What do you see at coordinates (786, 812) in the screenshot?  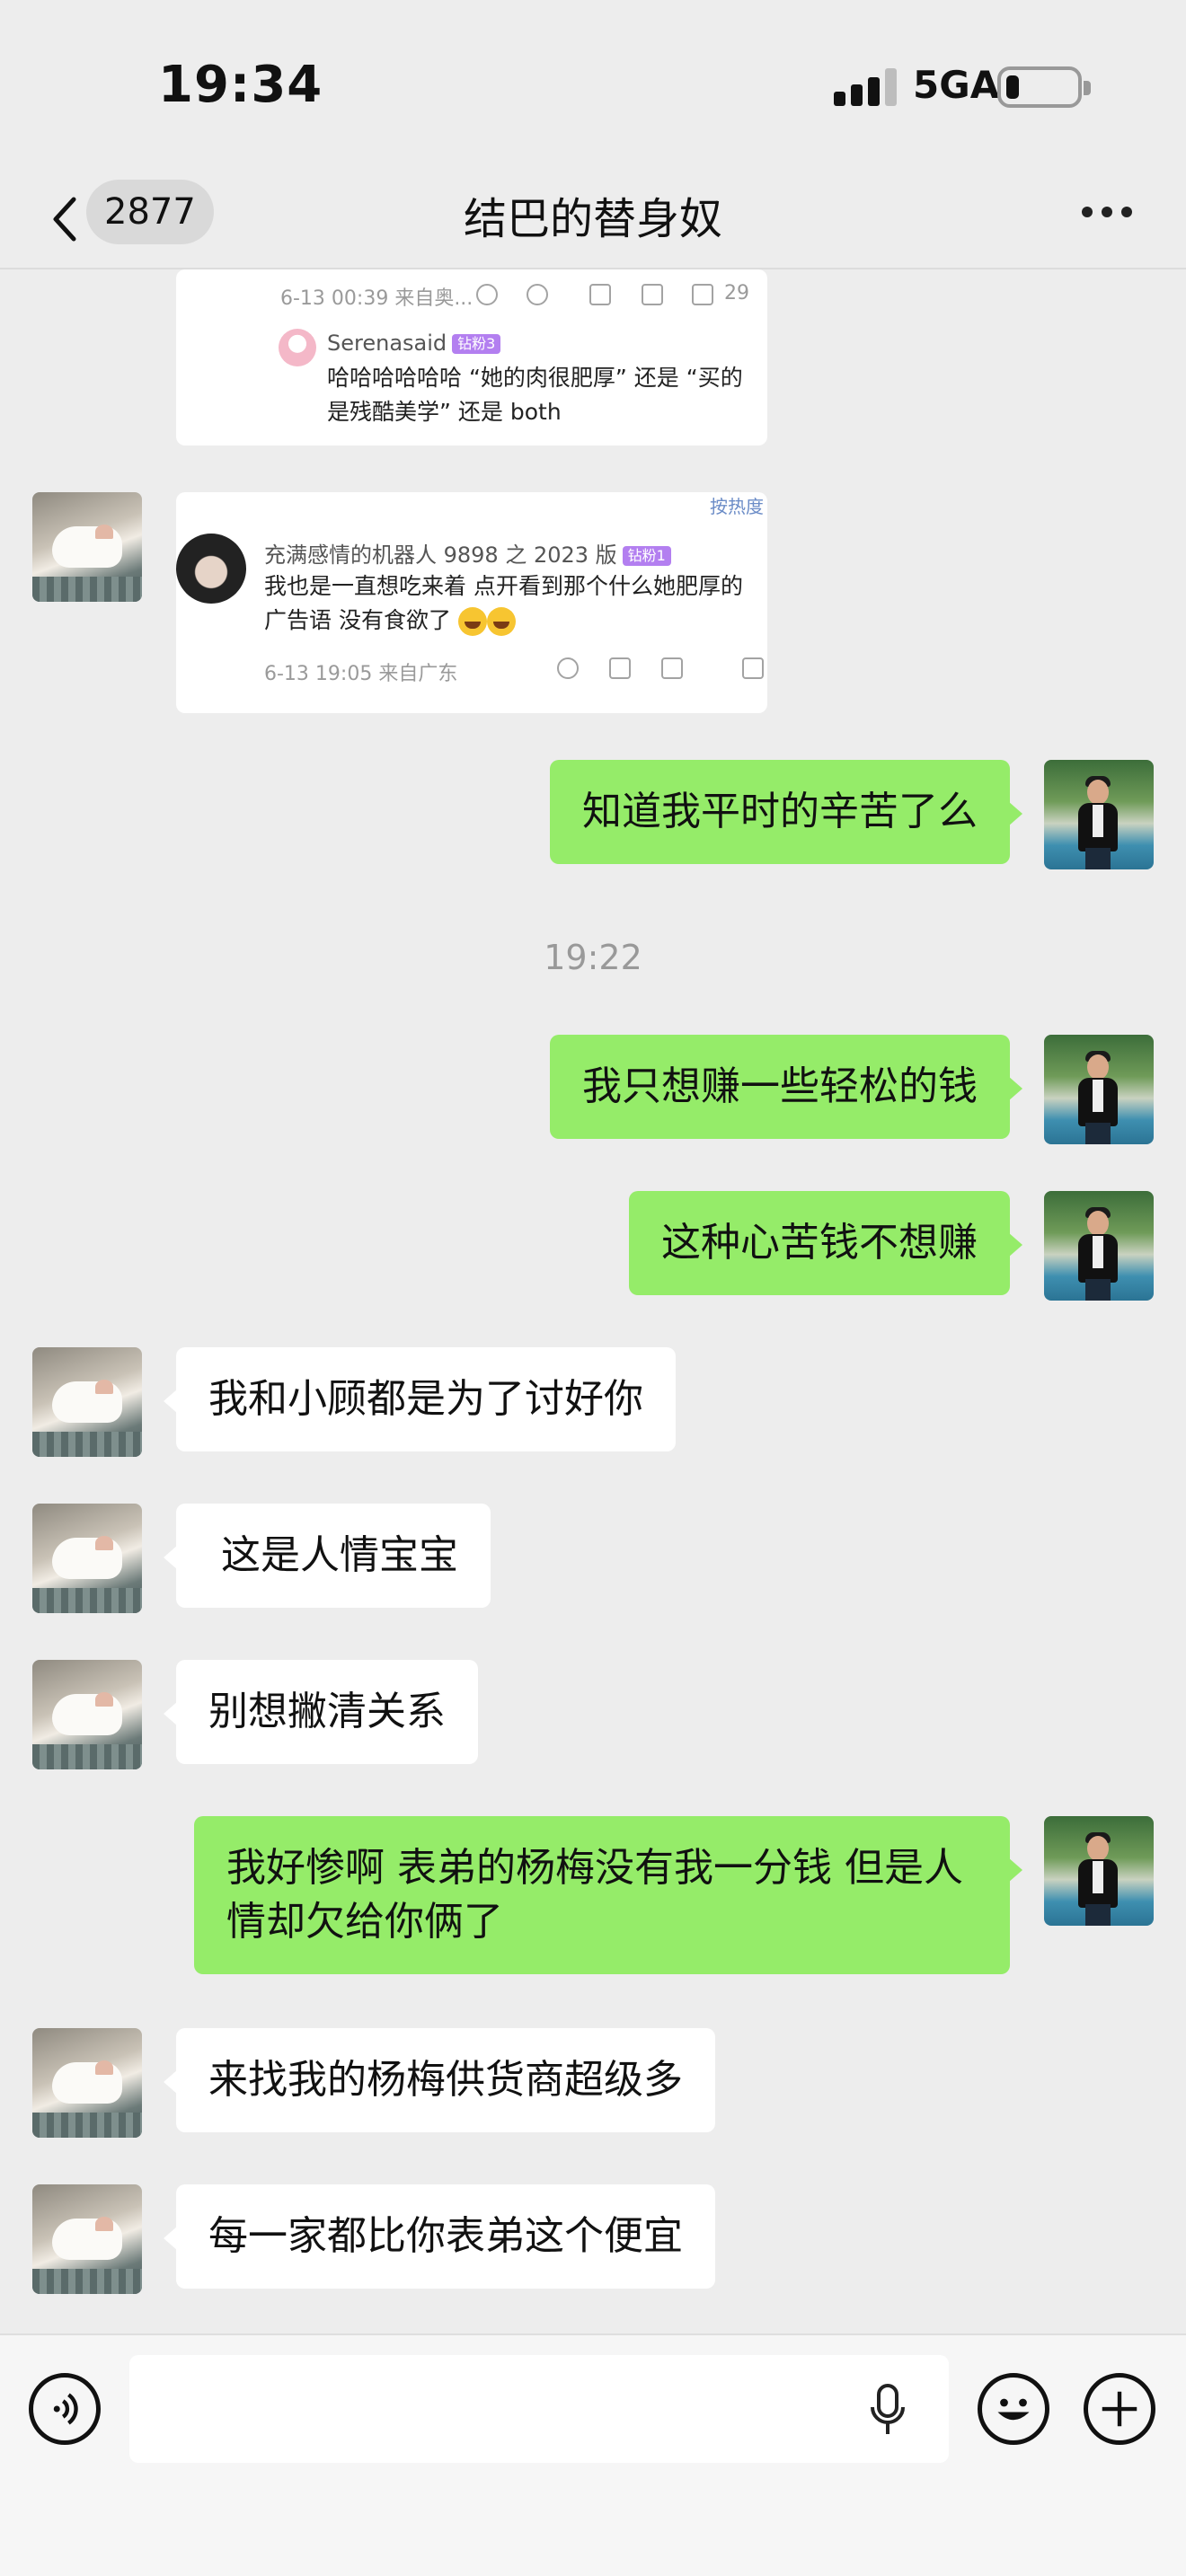 I see `message-bubble-sent: 知道我平时的辛苦了么` at bounding box center [786, 812].